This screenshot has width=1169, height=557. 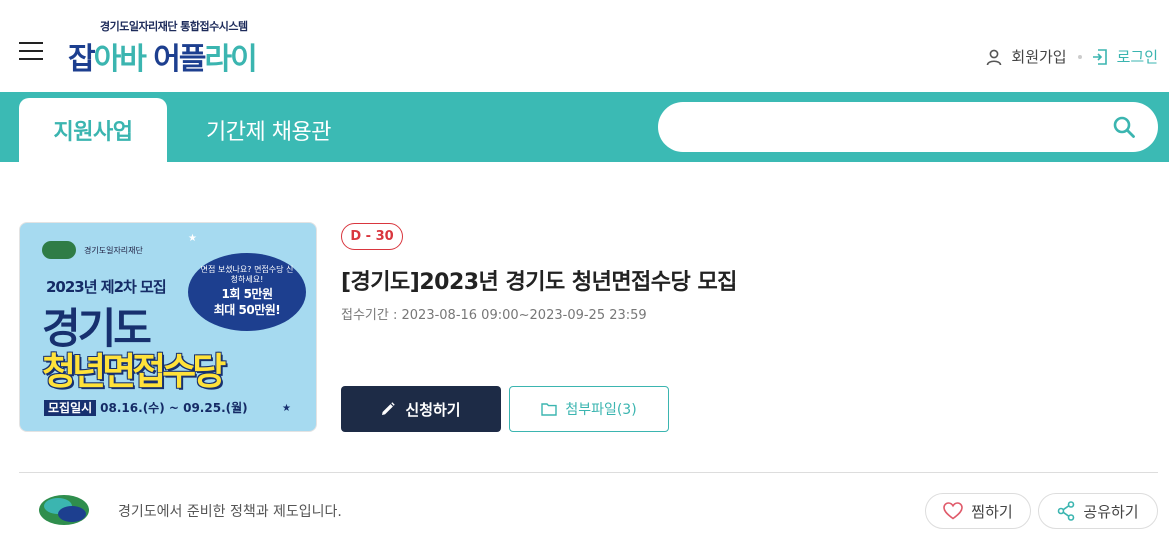 What do you see at coordinates (113, 250) in the screenshot?
I see `poster-org-text: 경기도일자리재단` at bounding box center [113, 250].